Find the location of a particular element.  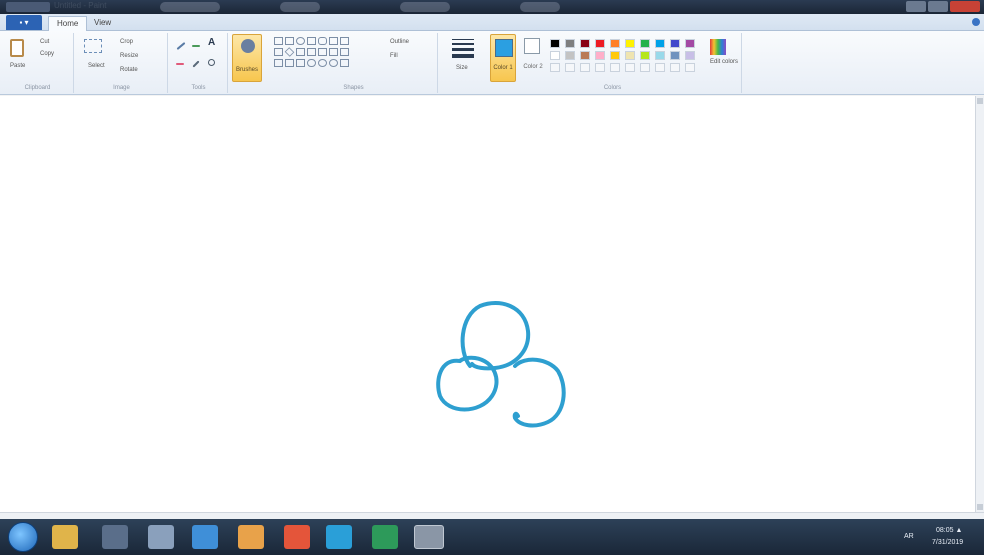

cloud-callout-shape-icon is located at coordinates (333, 63).